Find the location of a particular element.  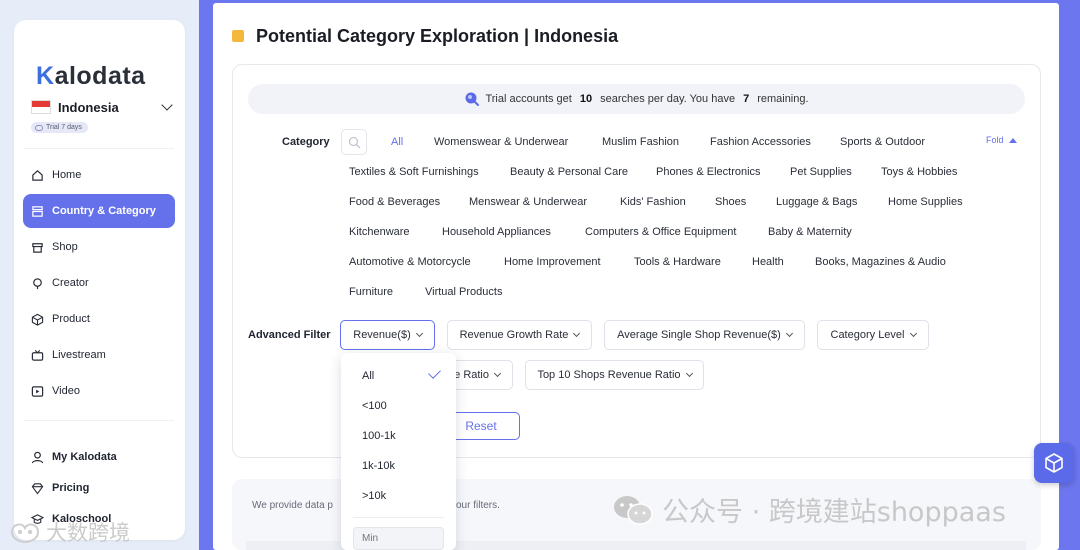

product-icon is located at coordinates (37, 319).